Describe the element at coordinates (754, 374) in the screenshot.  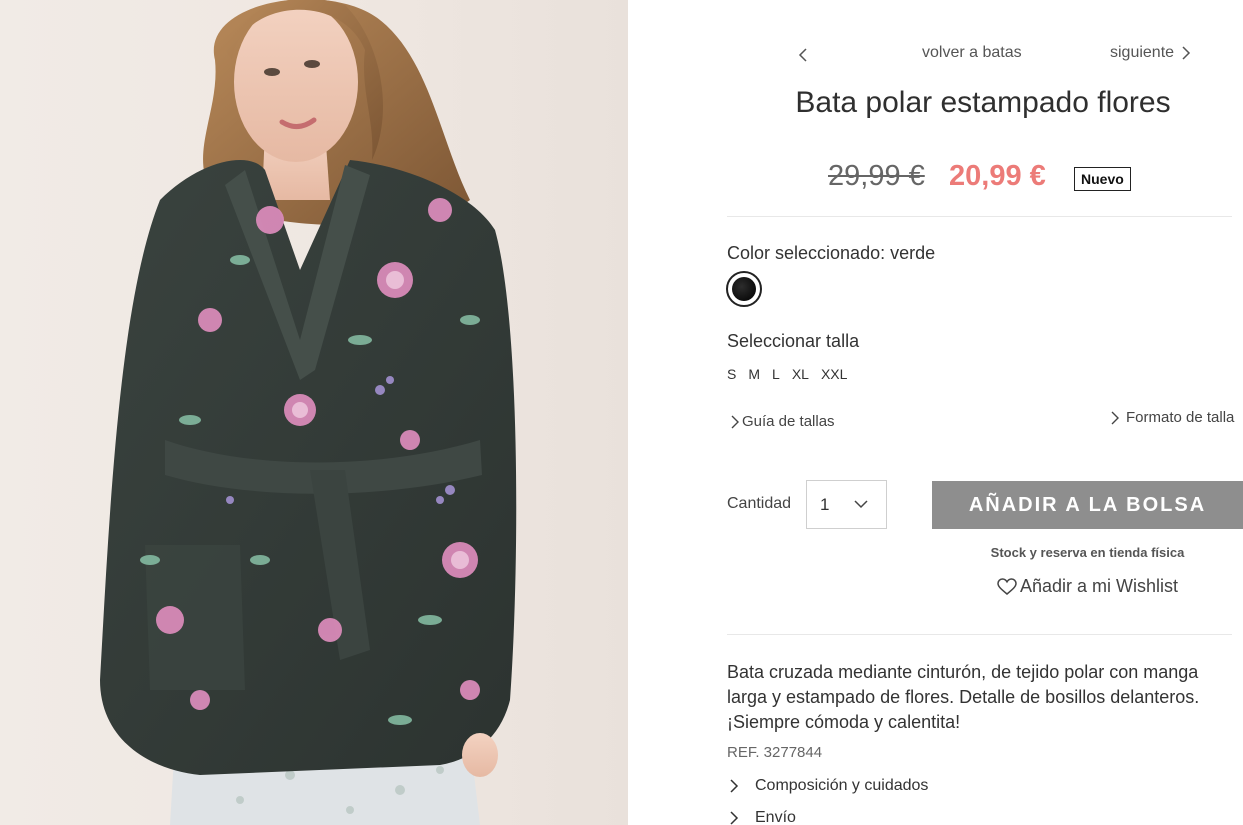
I see `size-option-m: M` at that location.